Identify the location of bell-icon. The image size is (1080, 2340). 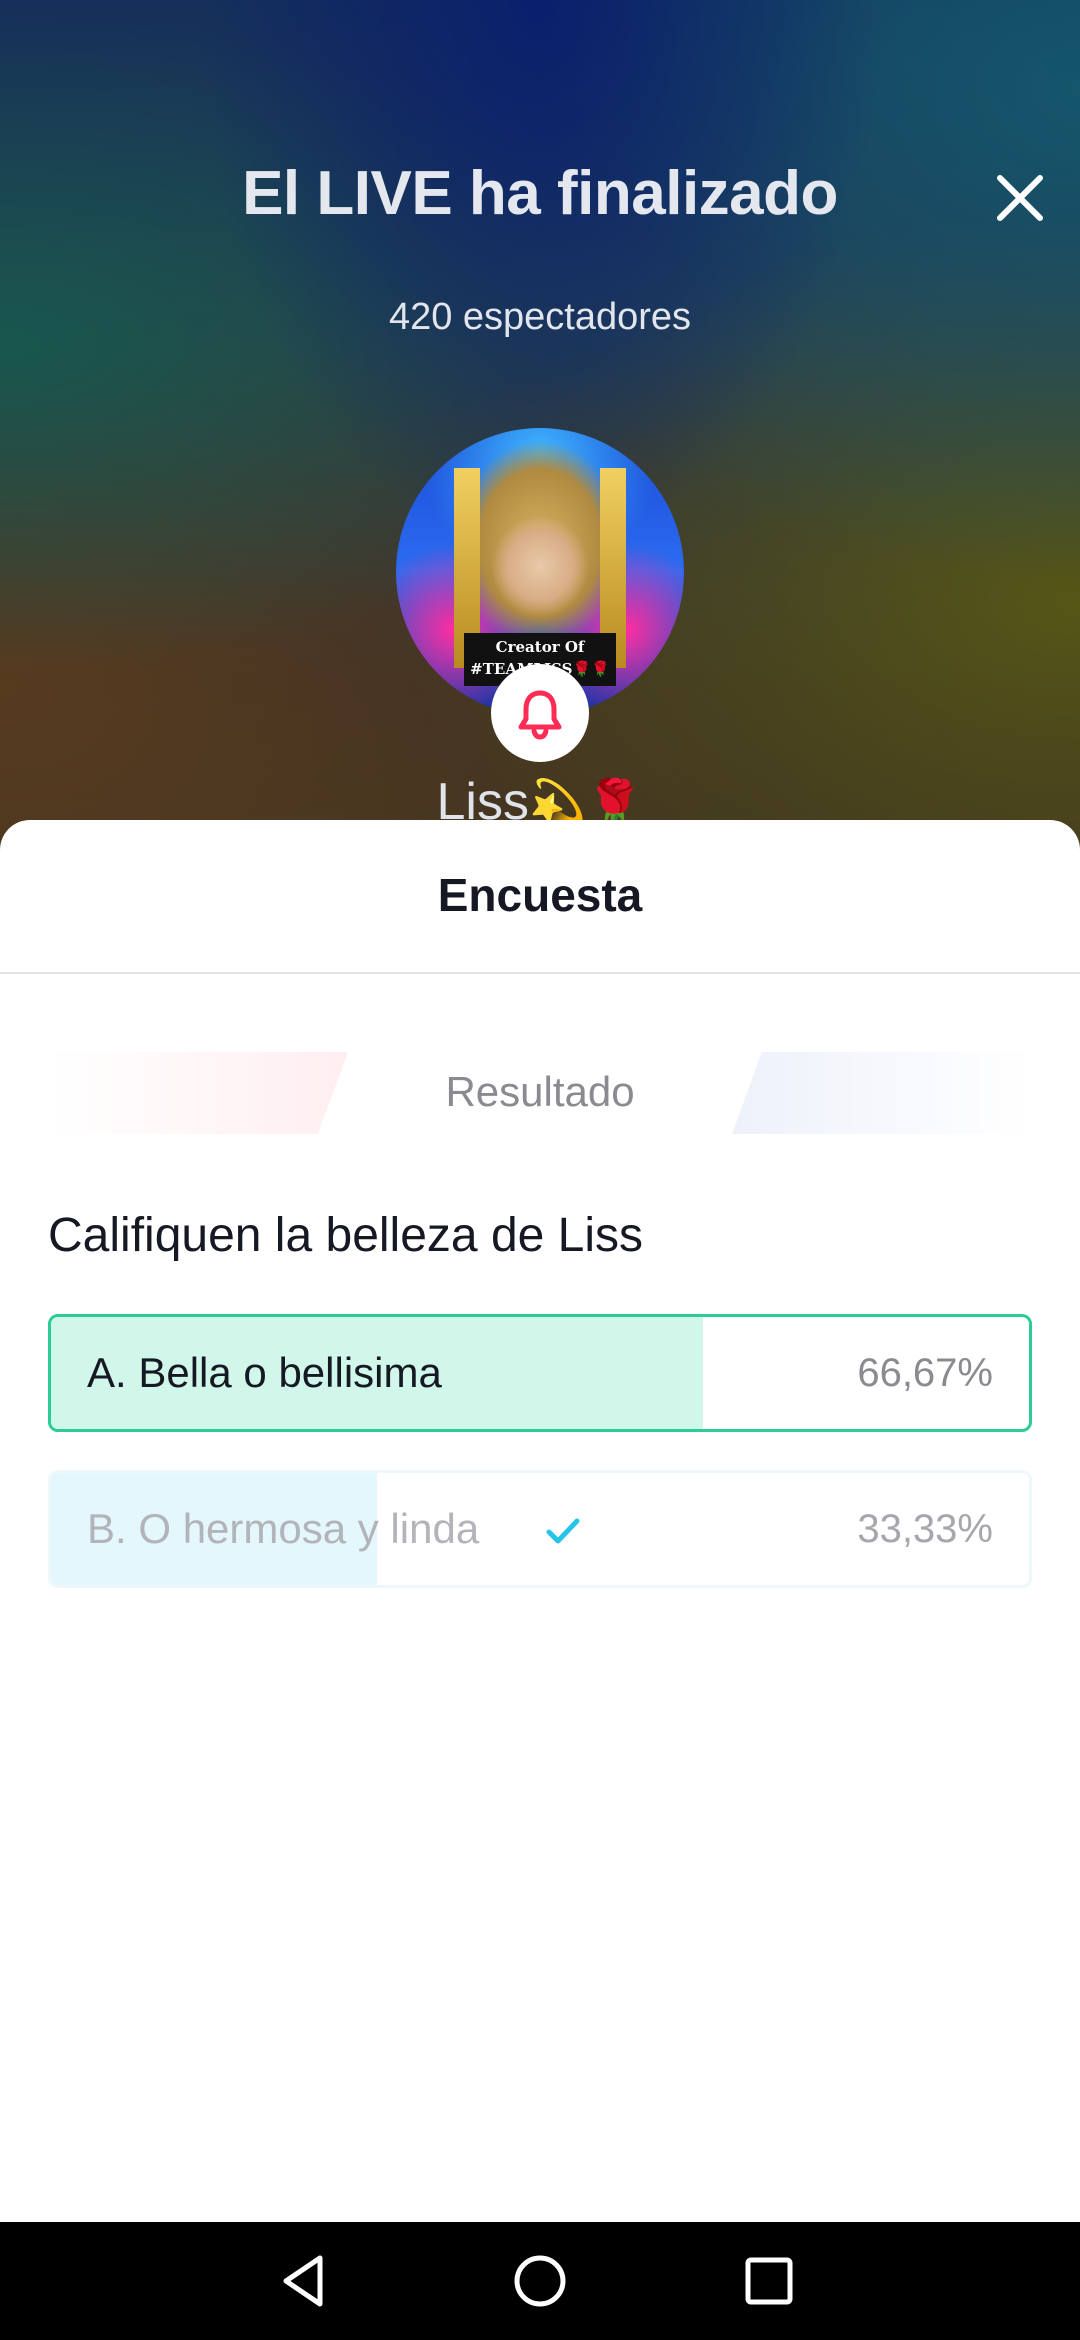
(540, 715).